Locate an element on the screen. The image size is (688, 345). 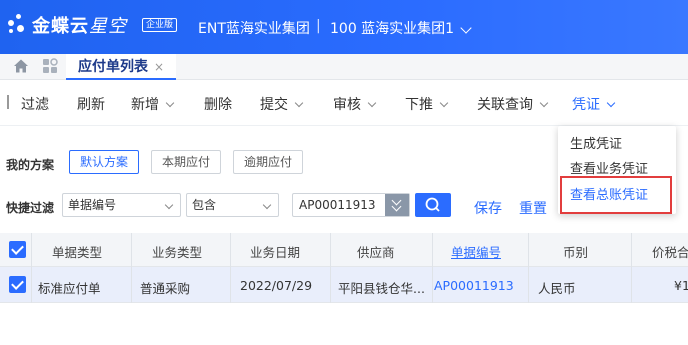
save-button: 保存 is located at coordinates (488, 208).